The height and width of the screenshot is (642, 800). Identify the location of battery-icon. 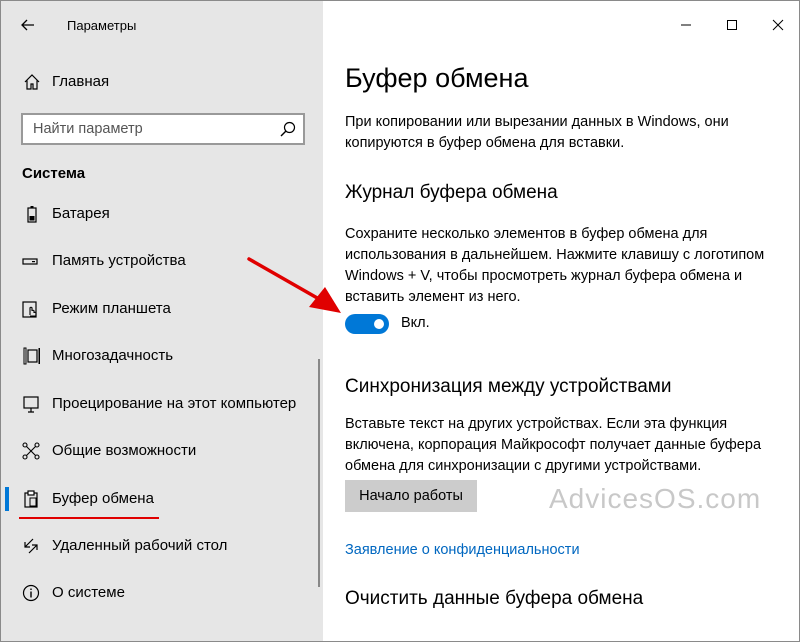
(32, 214).